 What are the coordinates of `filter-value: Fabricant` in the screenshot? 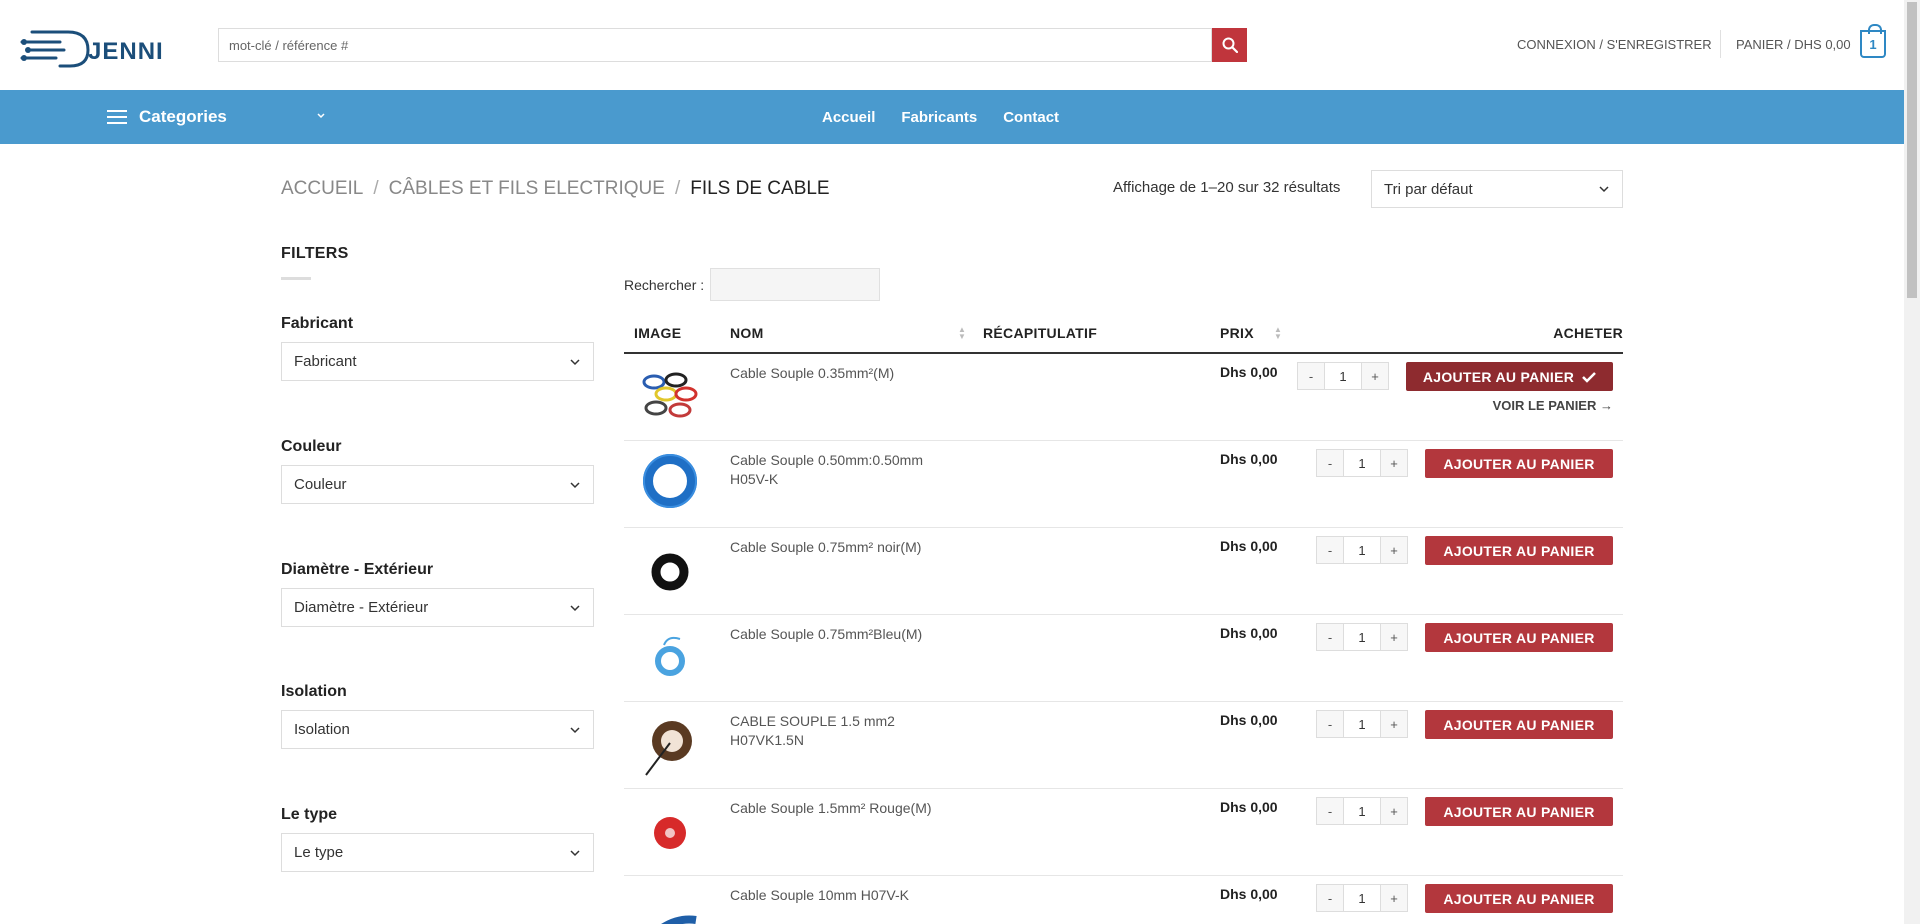 It's located at (325, 361).